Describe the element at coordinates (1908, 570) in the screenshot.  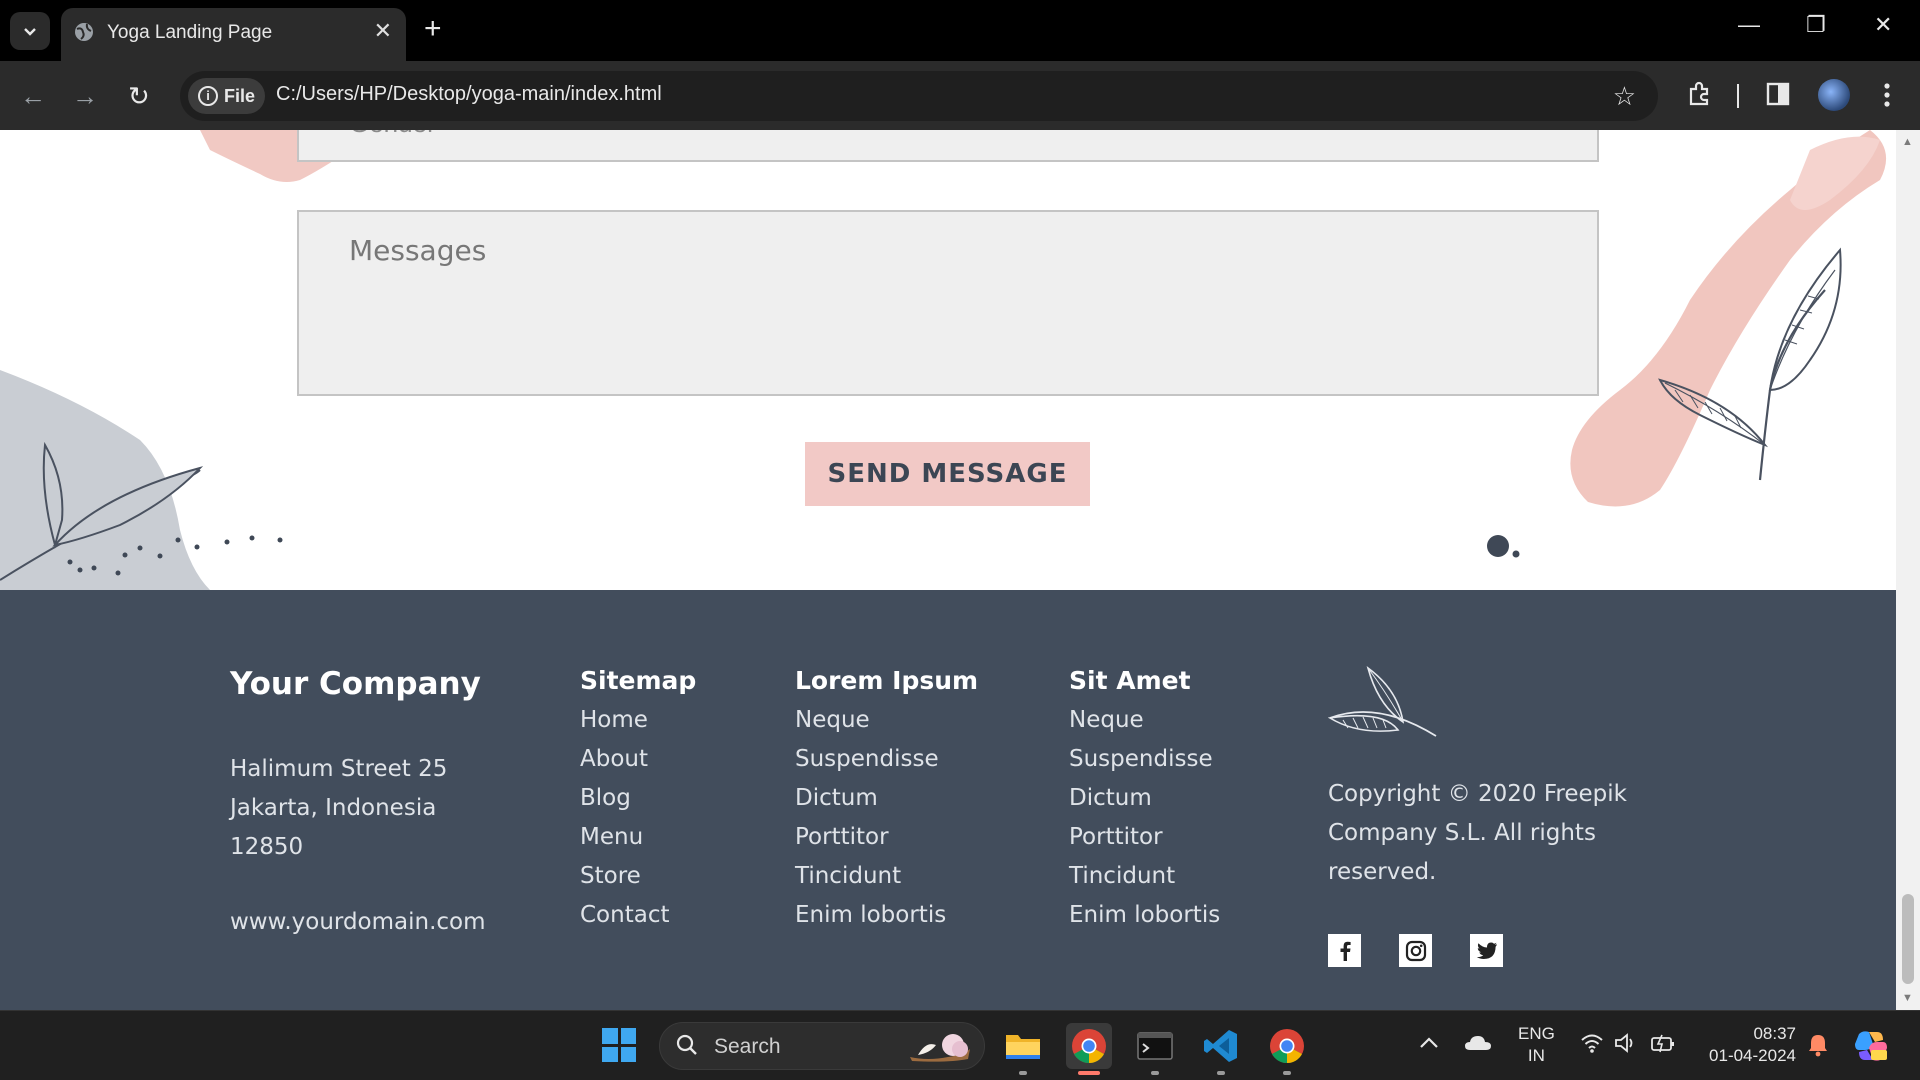
I see `page-scrollbar: ▲ ▼` at that location.